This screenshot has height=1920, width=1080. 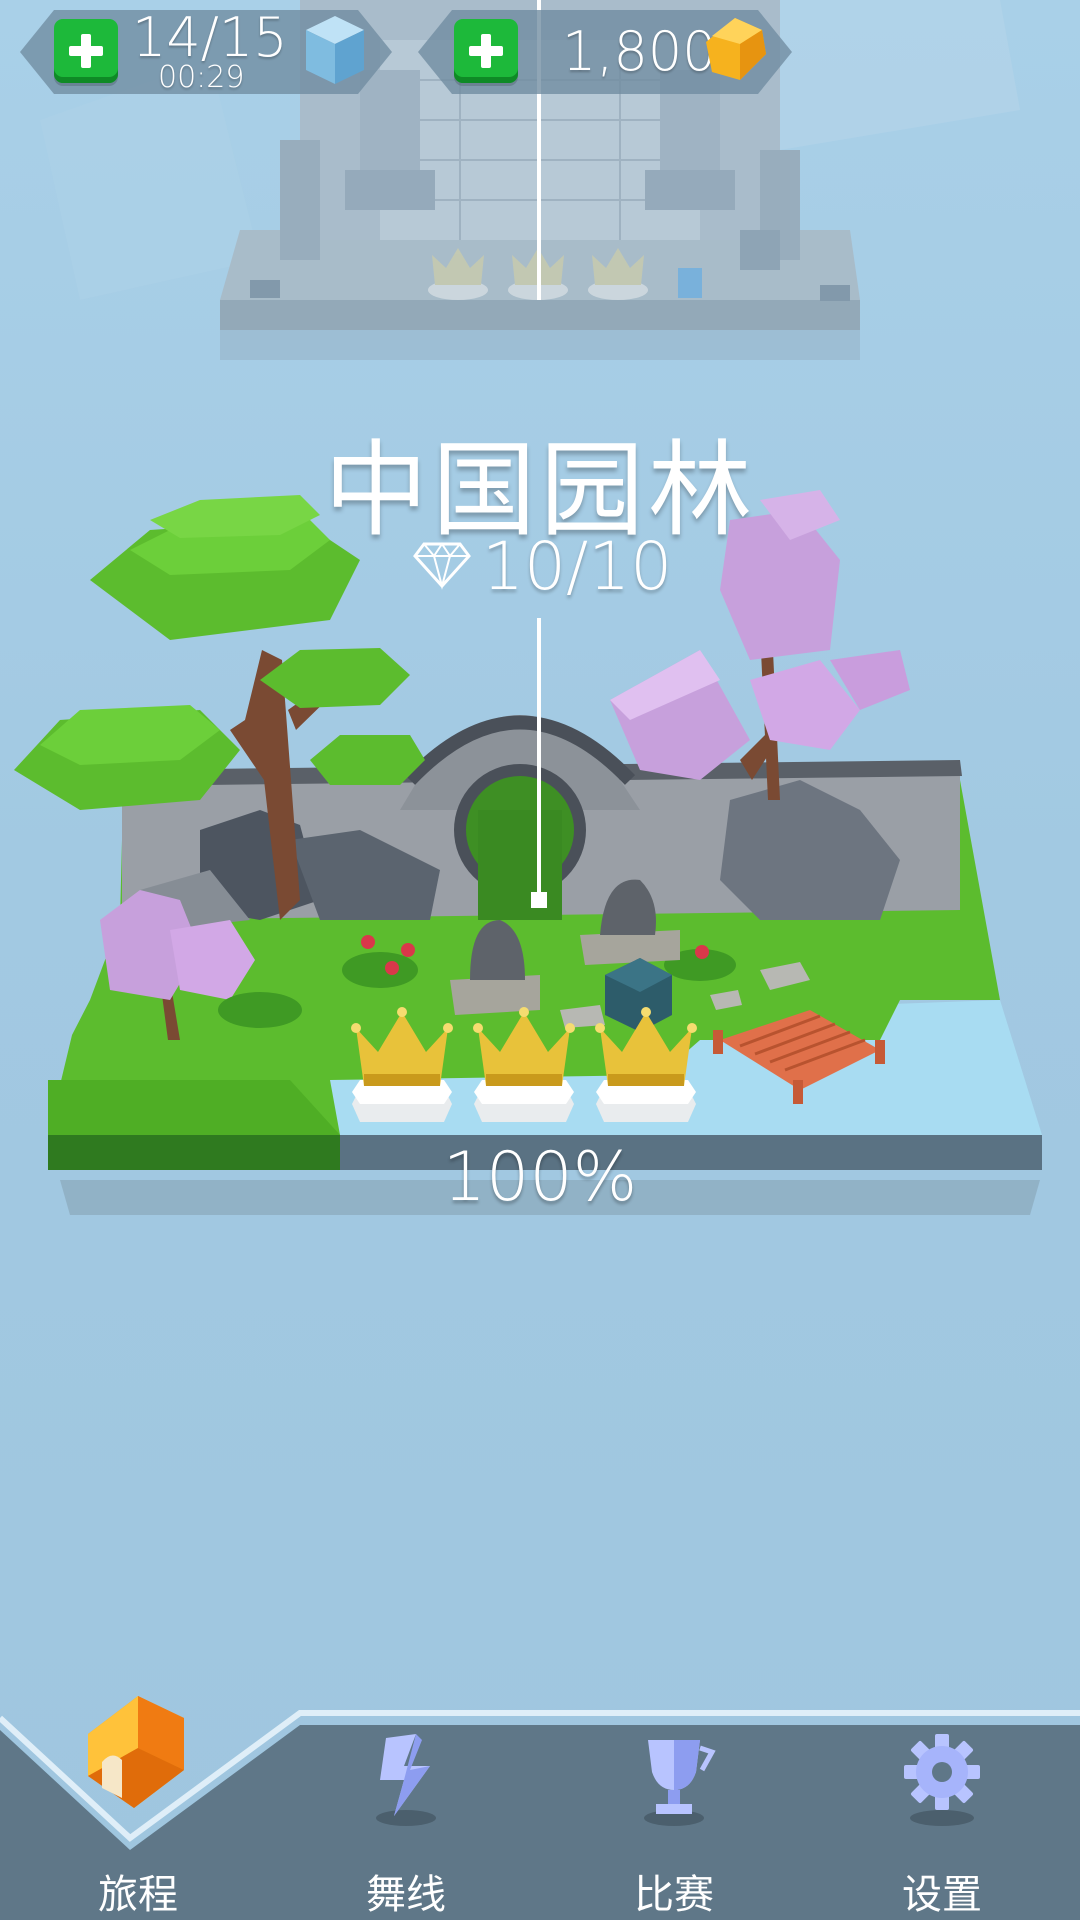 I want to click on nav-competition: 比赛, so click(x=674, y=1800).